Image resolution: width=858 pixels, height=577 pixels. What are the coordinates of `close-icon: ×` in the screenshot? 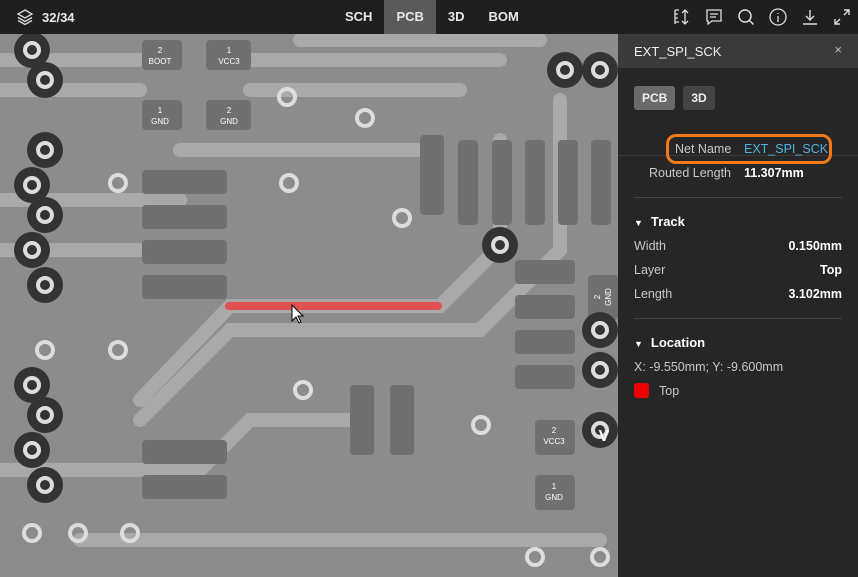 It's located at (838, 49).